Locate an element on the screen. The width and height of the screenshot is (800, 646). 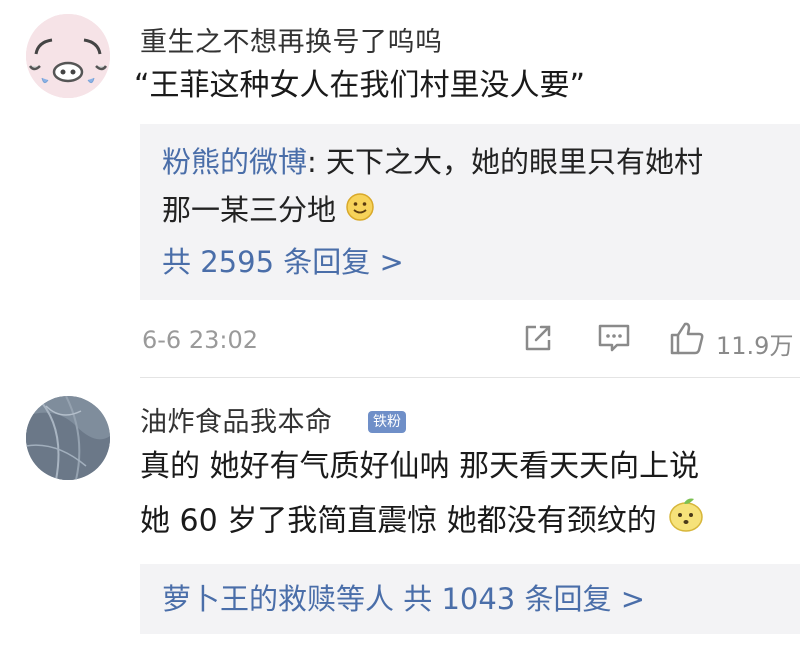
timestamp: 6-6 23:02 is located at coordinates (200, 340).